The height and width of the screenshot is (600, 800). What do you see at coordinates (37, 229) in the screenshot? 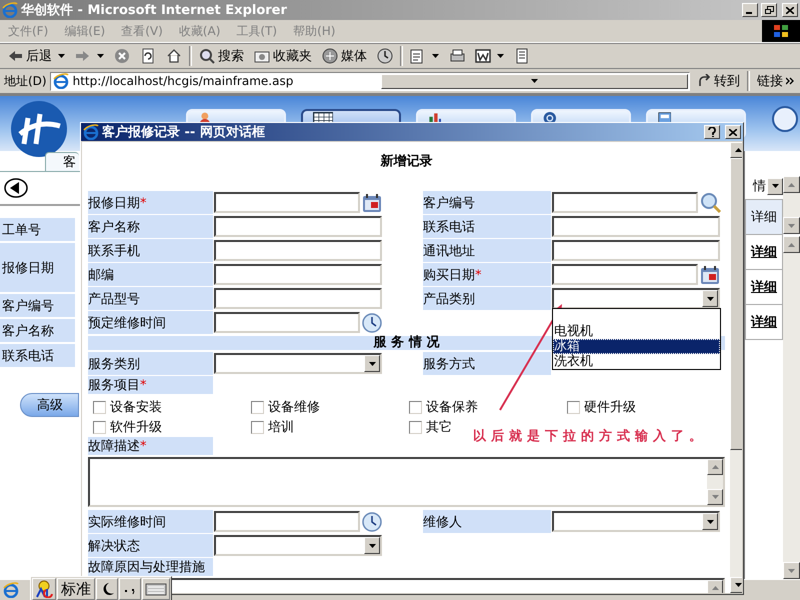
I see `search-label: 工单号` at bounding box center [37, 229].